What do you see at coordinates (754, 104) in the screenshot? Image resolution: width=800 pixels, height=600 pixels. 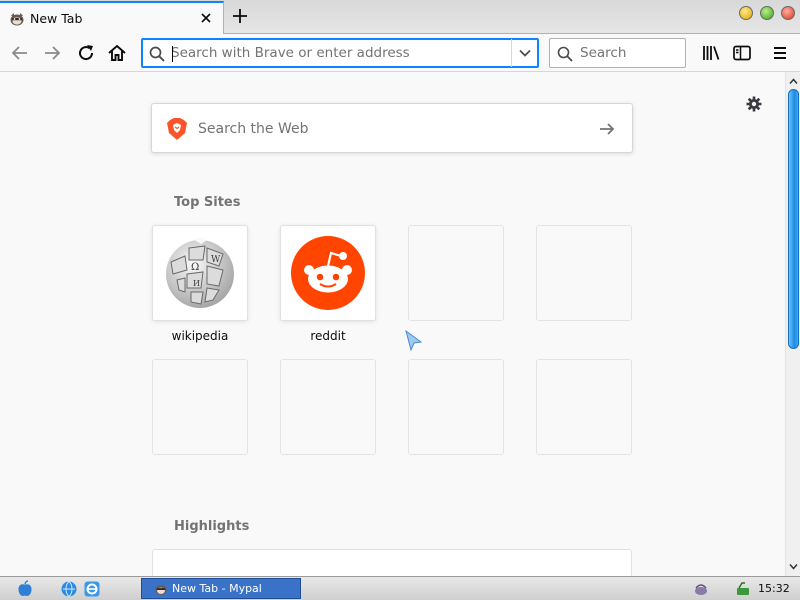 I see `gear-icon` at bounding box center [754, 104].